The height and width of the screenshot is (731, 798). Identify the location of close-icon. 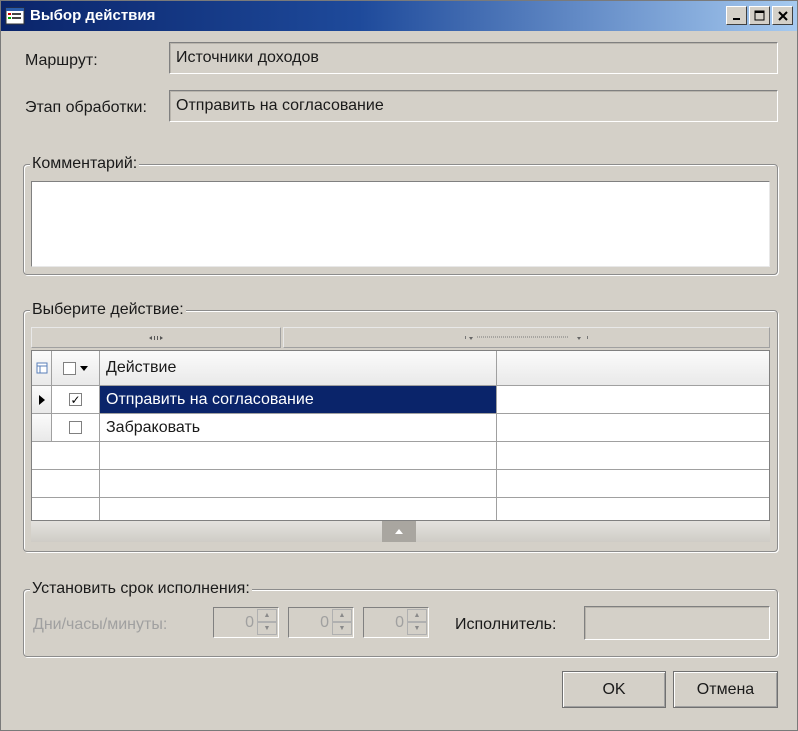
(782, 15).